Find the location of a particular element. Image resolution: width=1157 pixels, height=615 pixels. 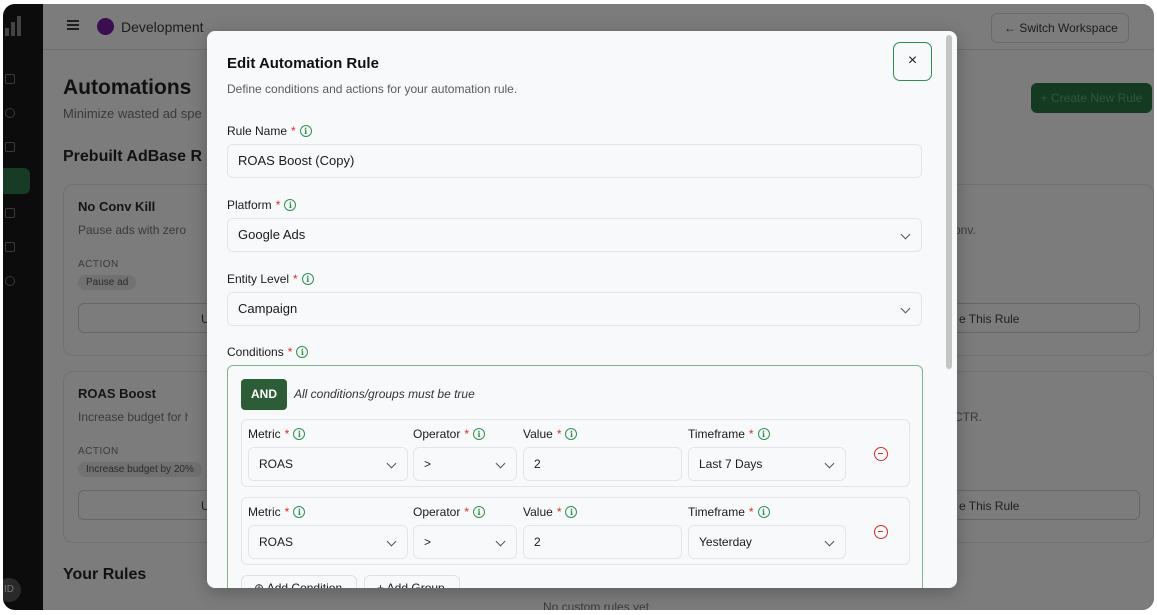

rule-card-title: ROAS Boost is located at coordinates (117, 393).